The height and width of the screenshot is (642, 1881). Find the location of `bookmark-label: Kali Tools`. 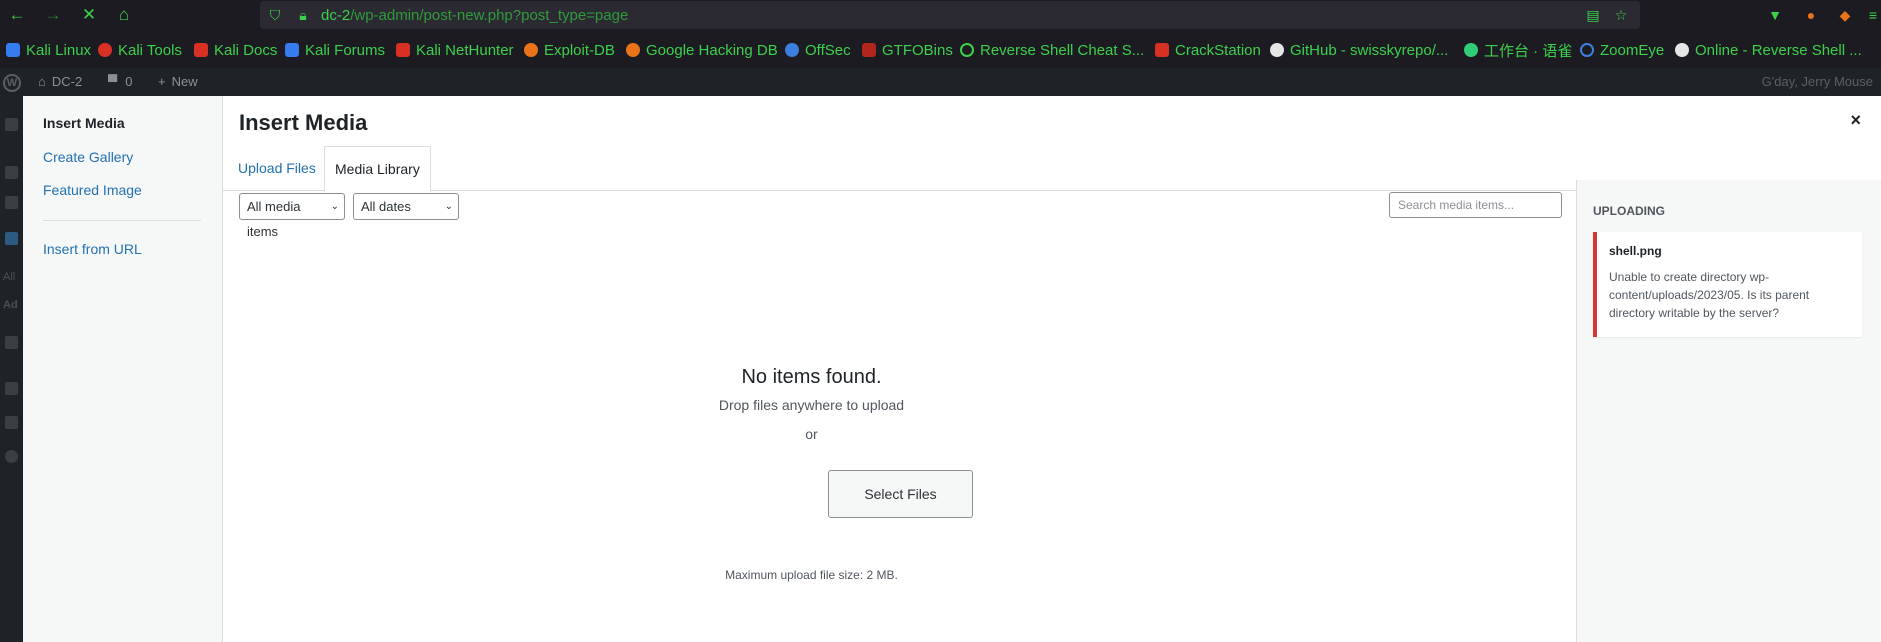

bookmark-label: Kali Tools is located at coordinates (150, 50).